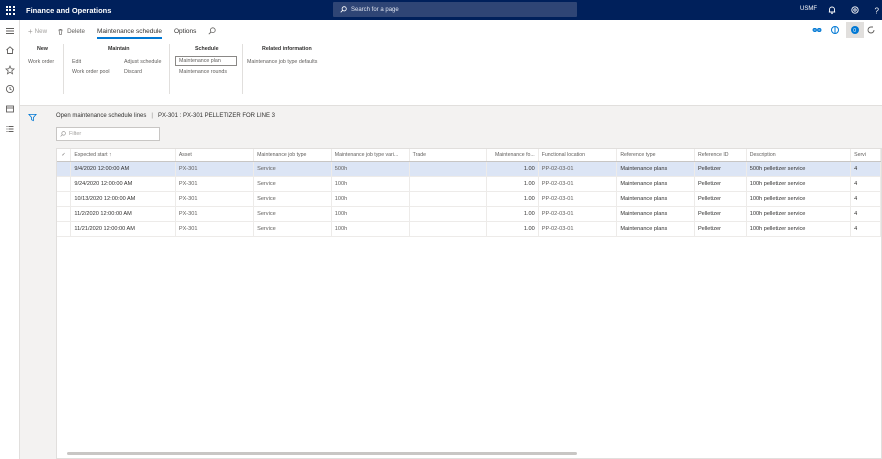 The height and width of the screenshot is (459, 882). What do you see at coordinates (808, 9) in the screenshot?
I see `company-picker: USMF` at bounding box center [808, 9].